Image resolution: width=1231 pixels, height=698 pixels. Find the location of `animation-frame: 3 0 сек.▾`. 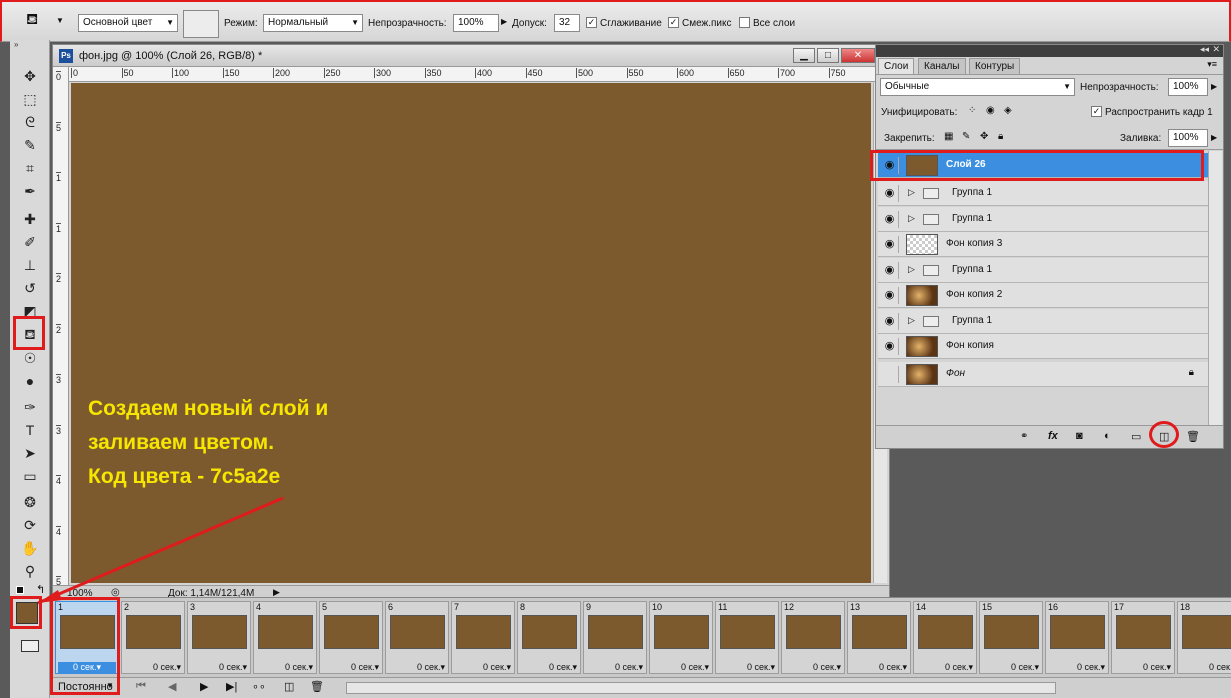

animation-frame: 3 0 сек.▾ is located at coordinates (219, 637).